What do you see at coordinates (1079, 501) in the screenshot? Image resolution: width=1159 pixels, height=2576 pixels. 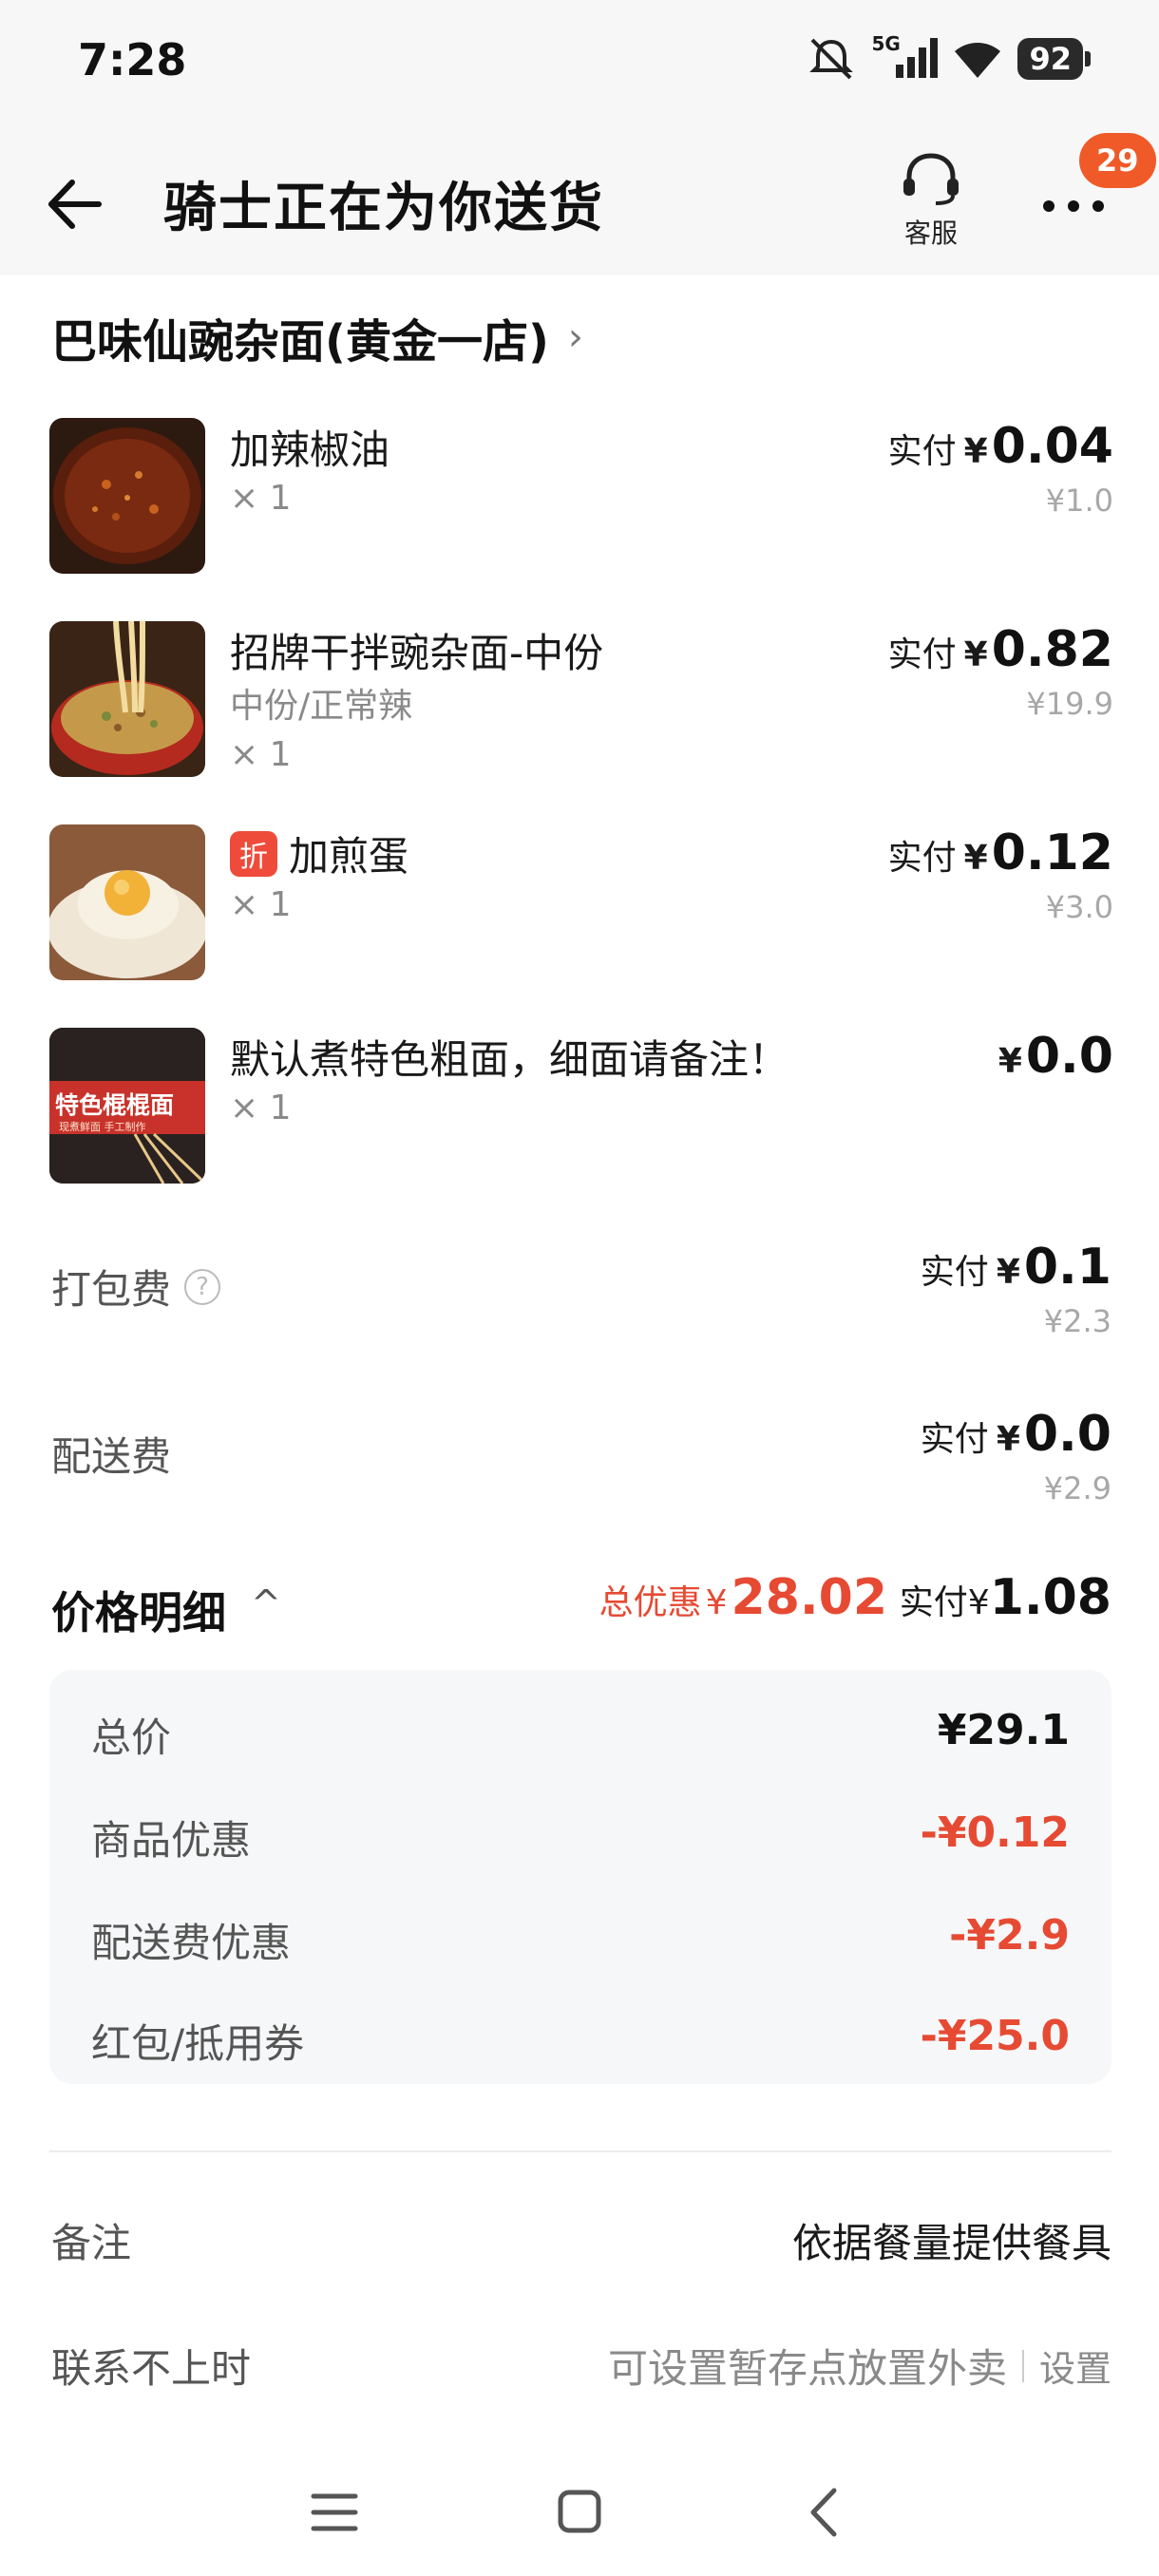 I see `original-price: ¥1.0` at bounding box center [1079, 501].